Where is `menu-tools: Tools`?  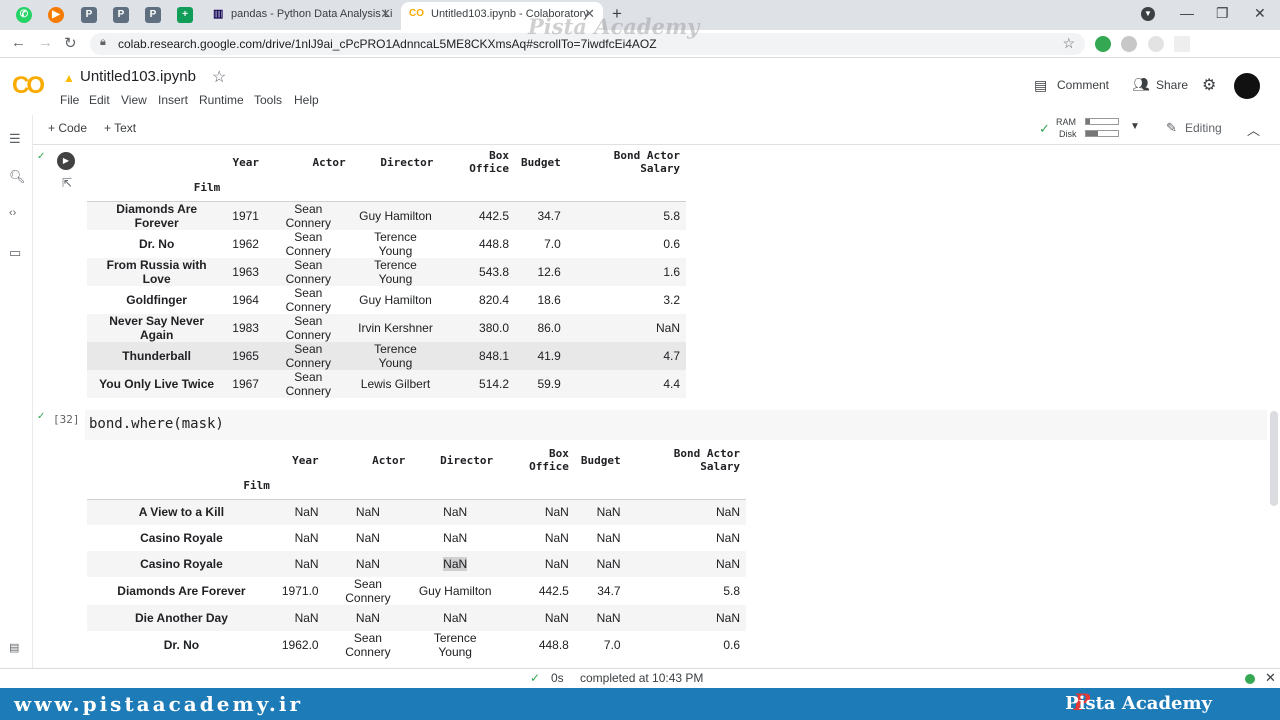 menu-tools: Tools is located at coordinates (268, 100).